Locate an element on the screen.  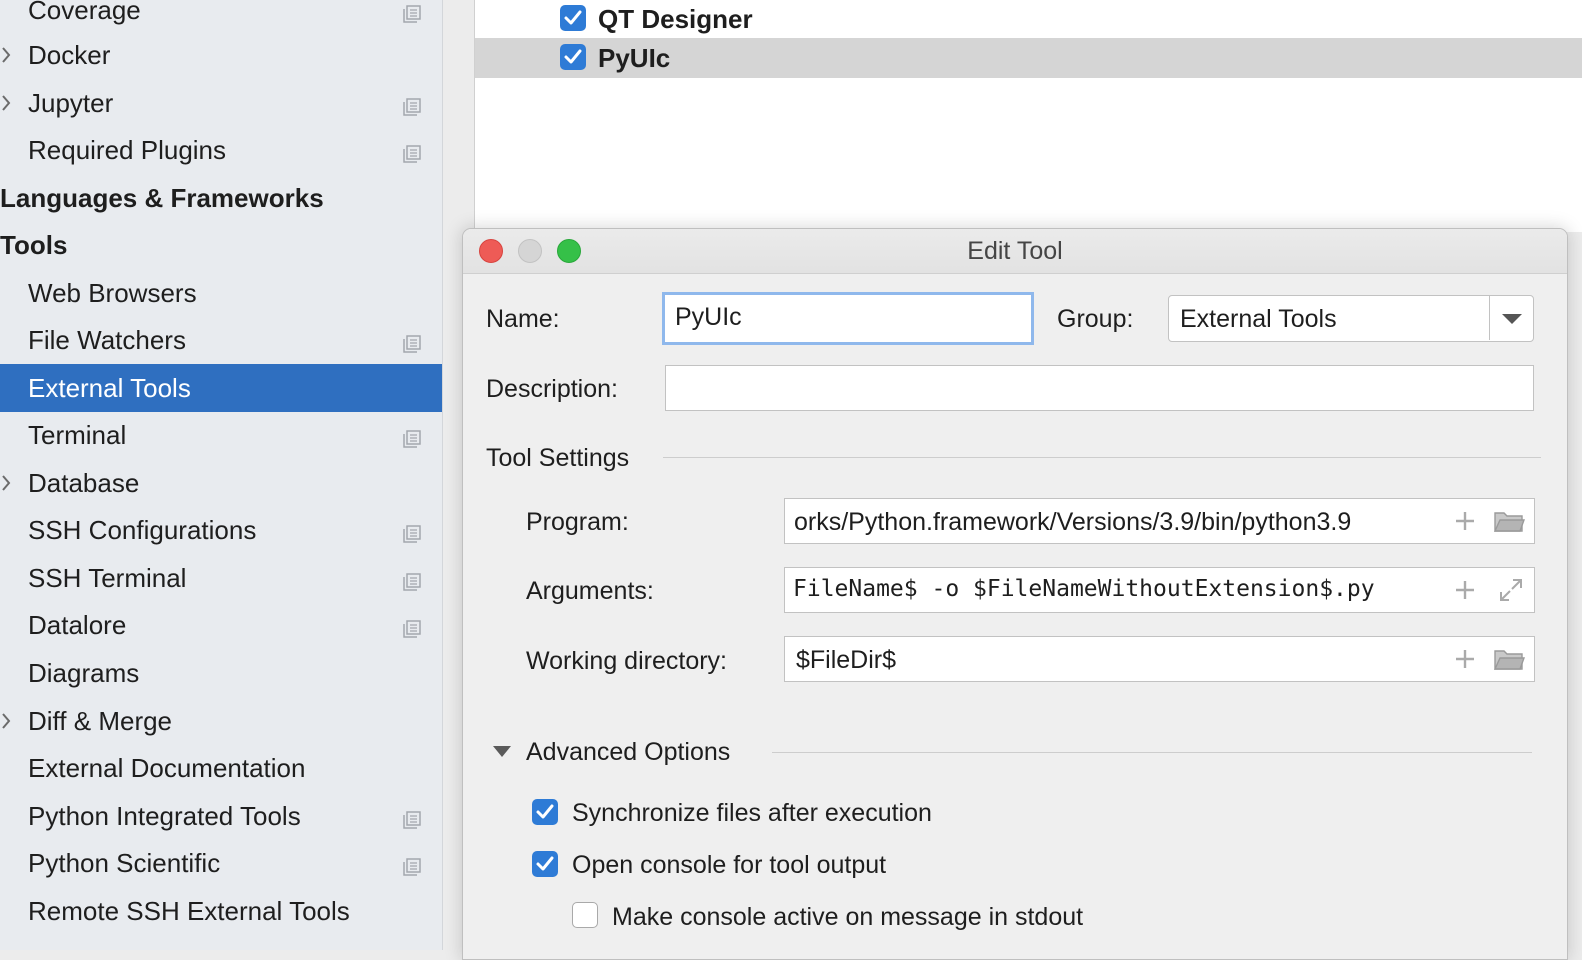
sidebar-item-languages-frameworks: Languages & Frameworks is located at coordinates (221, 198).